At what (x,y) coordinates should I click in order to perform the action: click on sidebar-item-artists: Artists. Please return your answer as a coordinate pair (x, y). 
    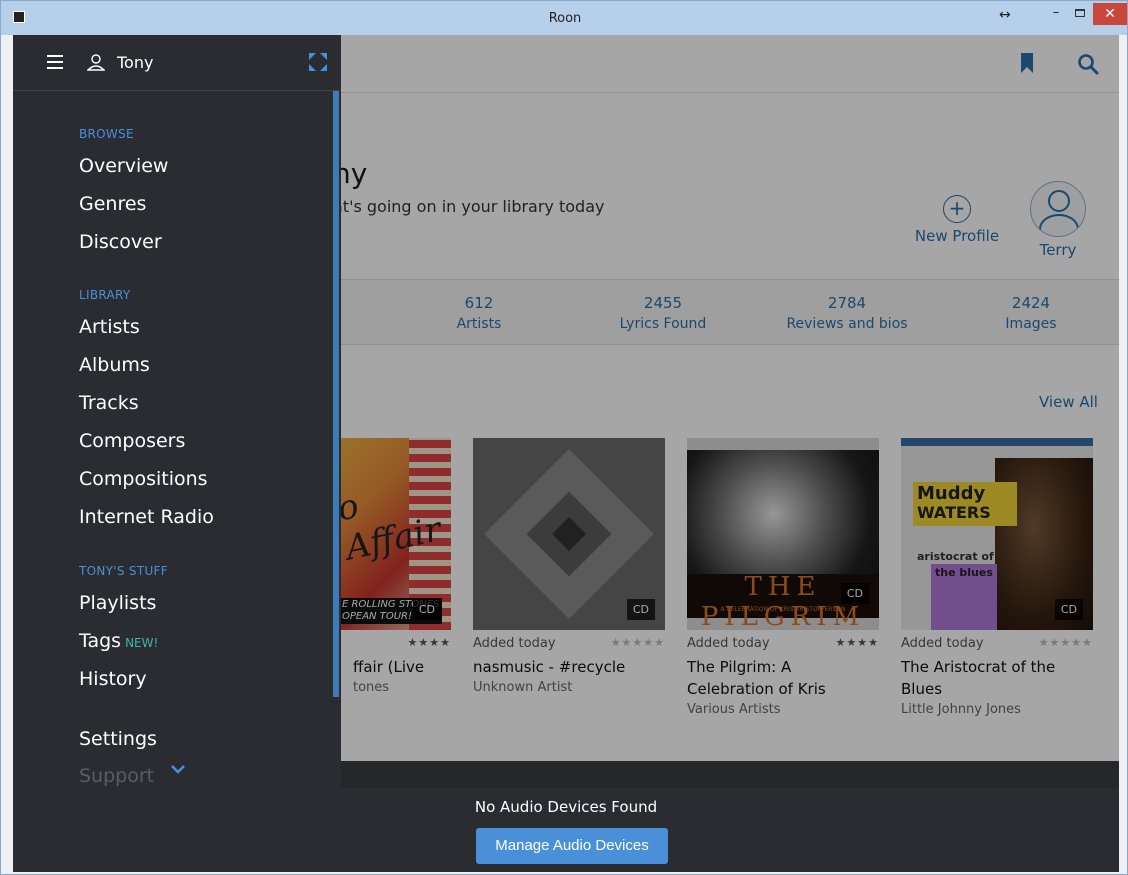
    Looking at the image, I should click on (109, 327).